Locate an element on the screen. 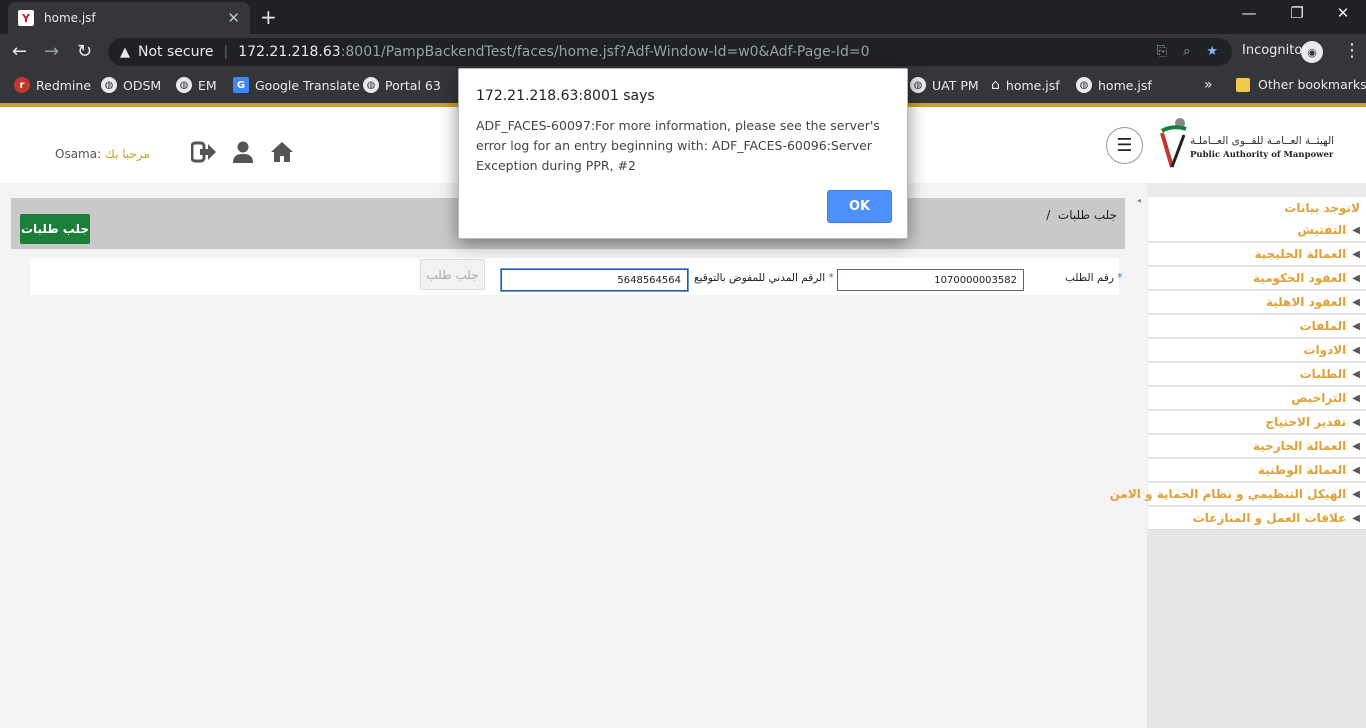 This screenshot has width=1366, height=728. breadcrumb-current: جلب طلبات is located at coordinates (1087, 215).